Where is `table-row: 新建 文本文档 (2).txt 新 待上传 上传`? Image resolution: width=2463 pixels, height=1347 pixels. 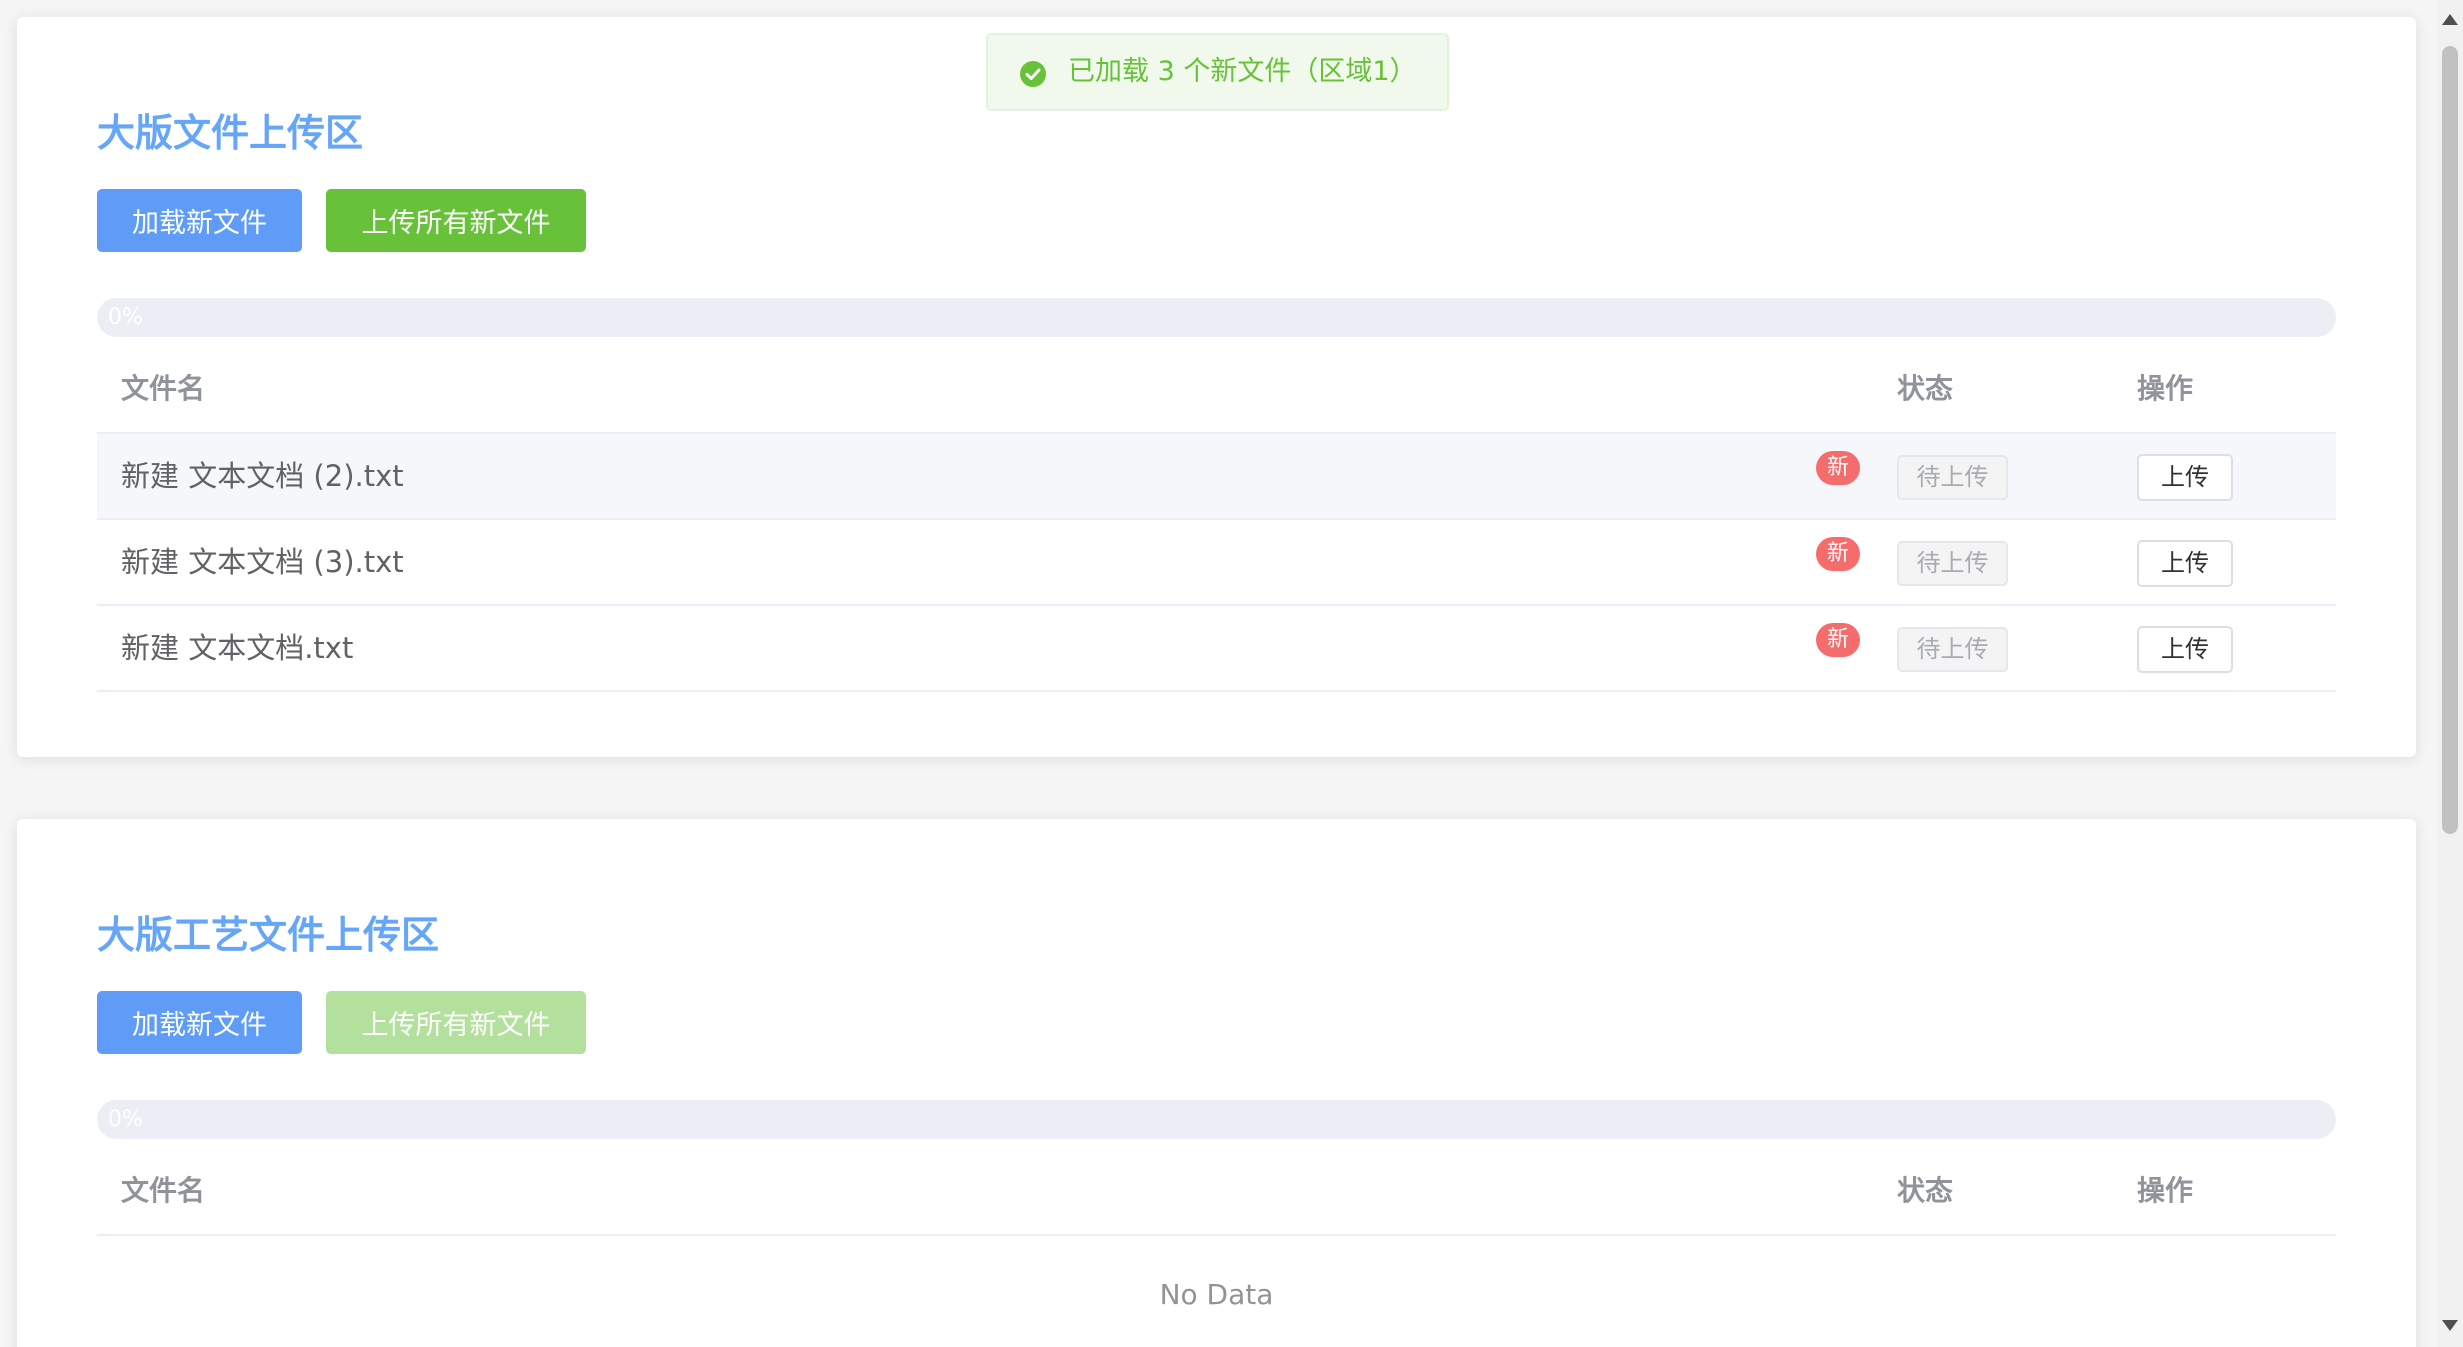
table-row: 新建 文本文档 (2).txt 新 待上传 上传 is located at coordinates (1216, 477).